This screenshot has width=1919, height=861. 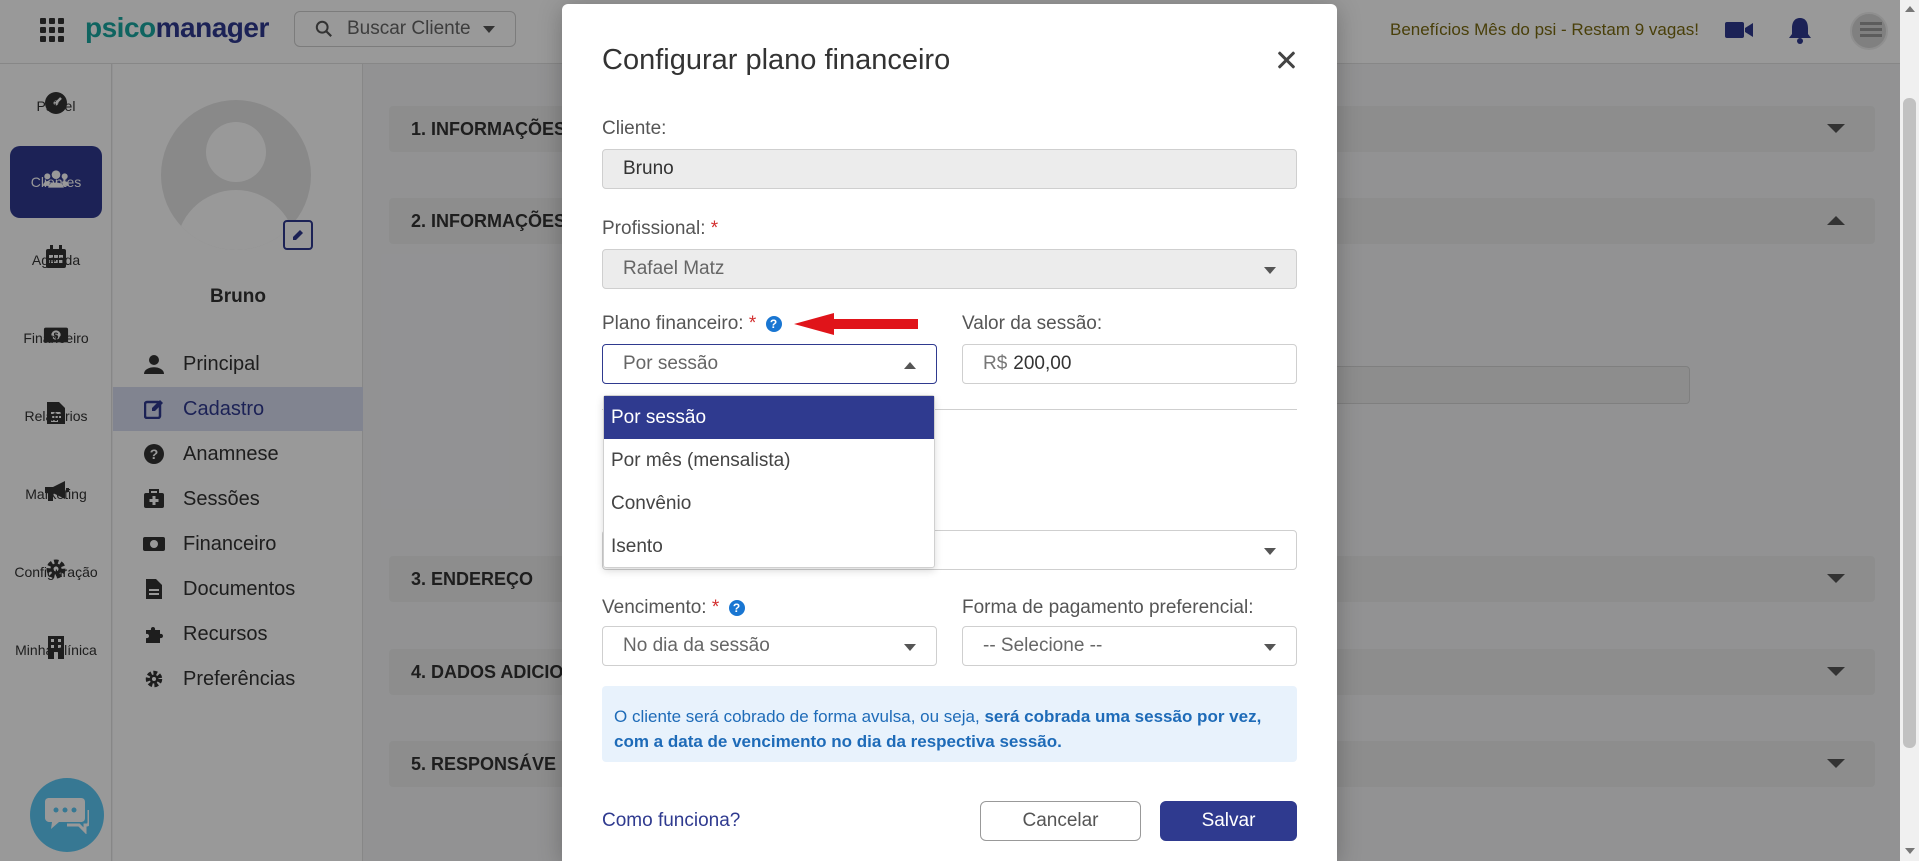 I want to click on profissional-label: Profissional: *, so click(x=660, y=228).